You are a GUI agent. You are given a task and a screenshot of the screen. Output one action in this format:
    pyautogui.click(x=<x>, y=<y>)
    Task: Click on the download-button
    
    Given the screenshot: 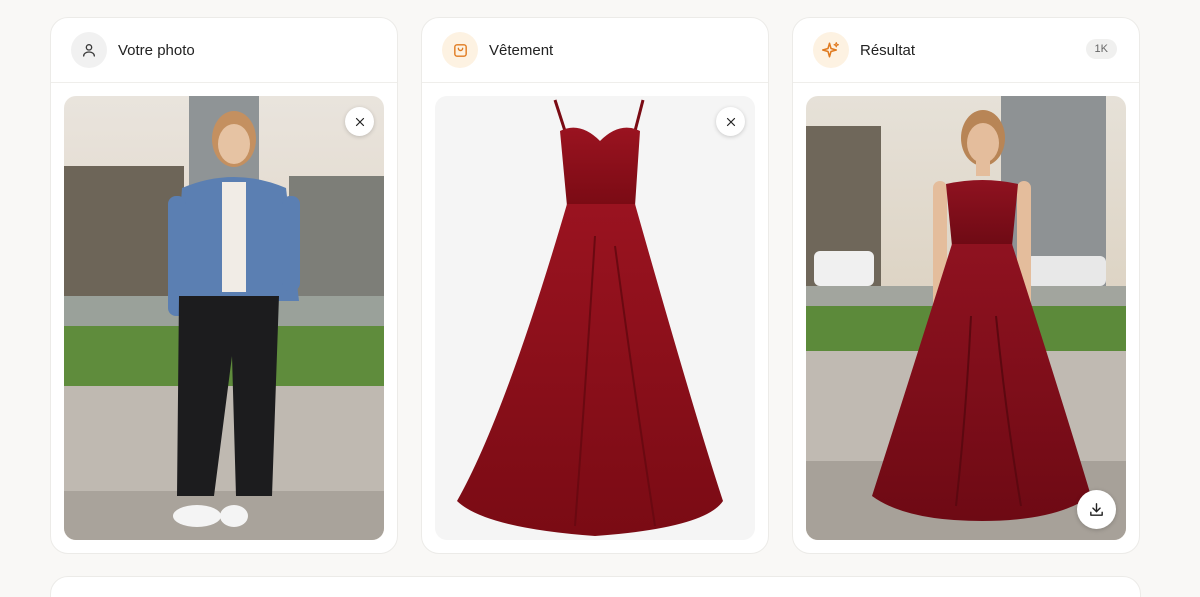 What is the action you would take?
    pyautogui.click(x=1096, y=509)
    